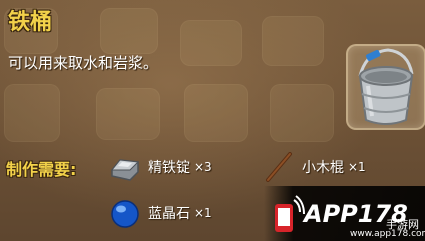  Describe the element at coordinates (203, 167) in the screenshot. I see `material-quantity: ×3` at that location.